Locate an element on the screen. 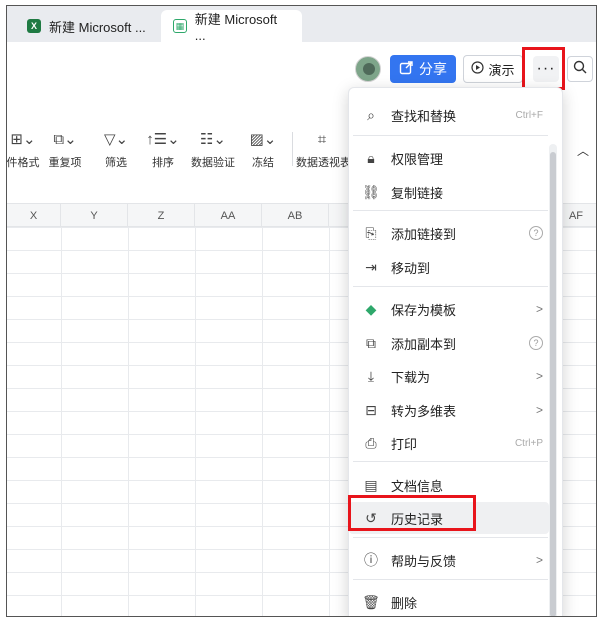 The height and width of the screenshot is (622, 603). menu-item-label: 查找和替换 is located at coordinates (424, 116).